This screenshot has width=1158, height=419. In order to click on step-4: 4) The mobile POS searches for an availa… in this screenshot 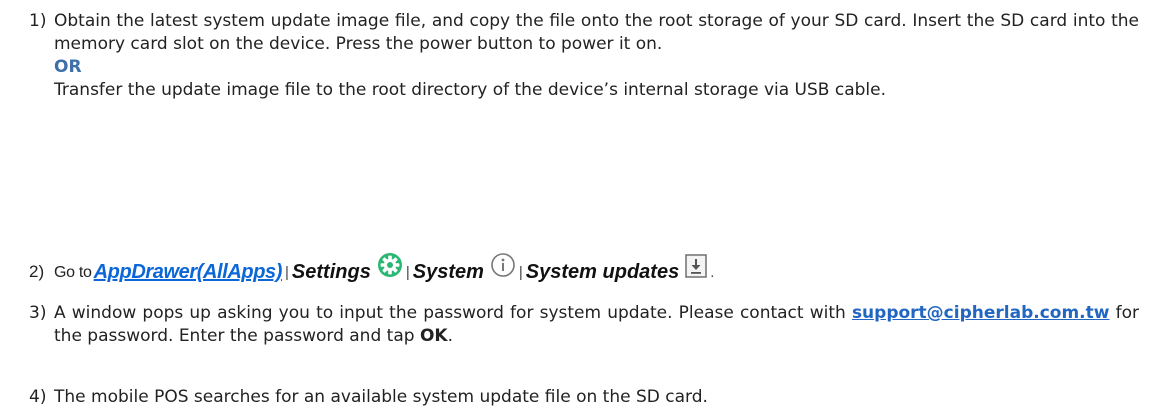, I will do `click(584, 397)`.